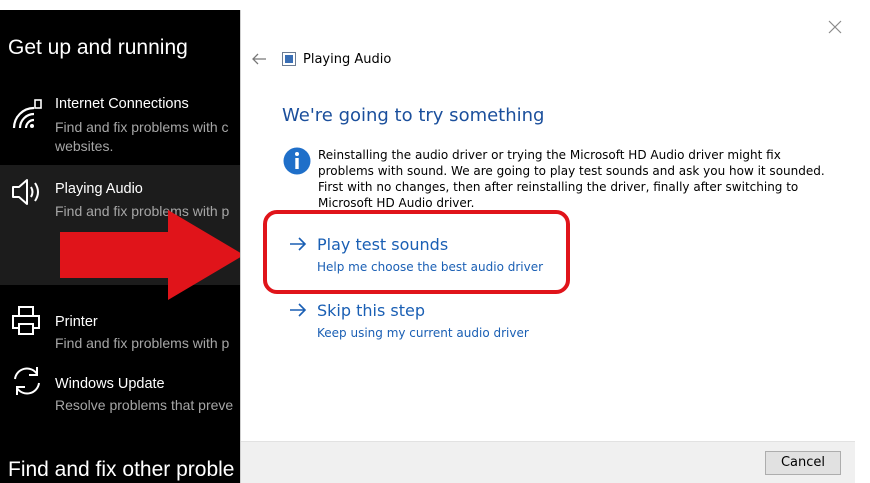 This screenshot has width=870, height=483. Describe the element at coordinates (371, 310) in the screenshot. I see `option-title: Skip this step` at that location.